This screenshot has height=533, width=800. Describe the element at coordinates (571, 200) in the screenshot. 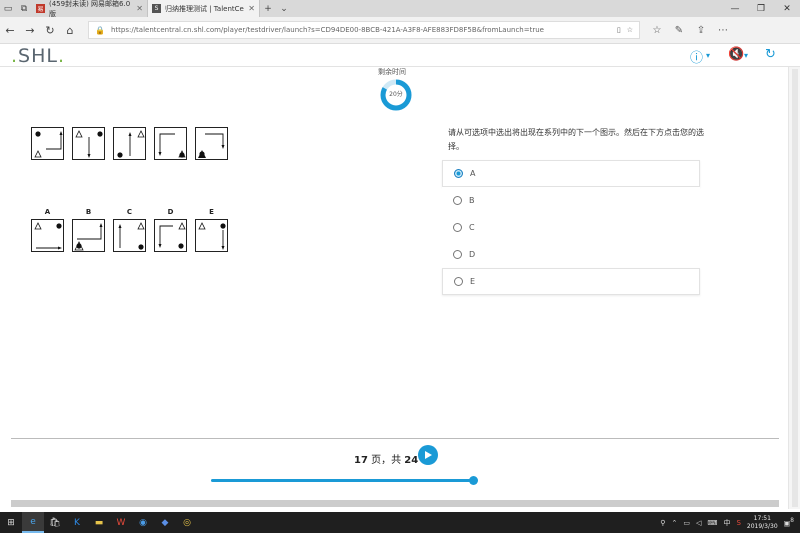

I see `answer-option-b: B` at that location.